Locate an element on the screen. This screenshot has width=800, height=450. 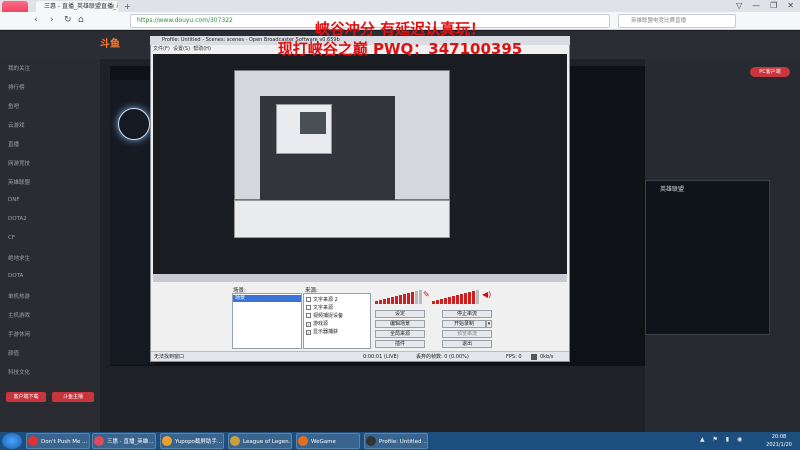
mini-player-title: 英雄联盟 is located at coordinates (672, 189).